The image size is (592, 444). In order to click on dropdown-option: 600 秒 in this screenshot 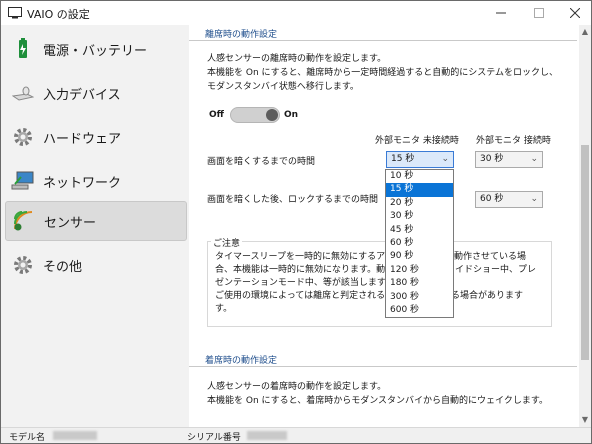, I will do `click(419, 310)`.